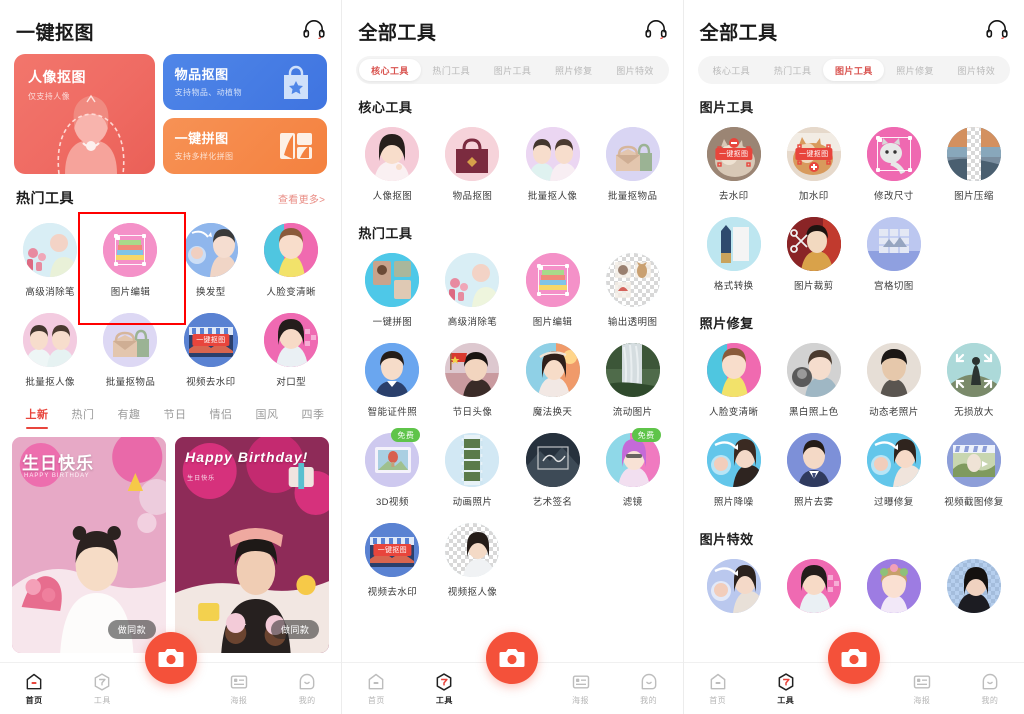 Image resolution: width=1024 pixels, height=714 pixels. Describe the element at coordinates (84, 114) in the screenshot. I see `banner-portrait-cutout: 人像抠图 仅支持人像` at that location.